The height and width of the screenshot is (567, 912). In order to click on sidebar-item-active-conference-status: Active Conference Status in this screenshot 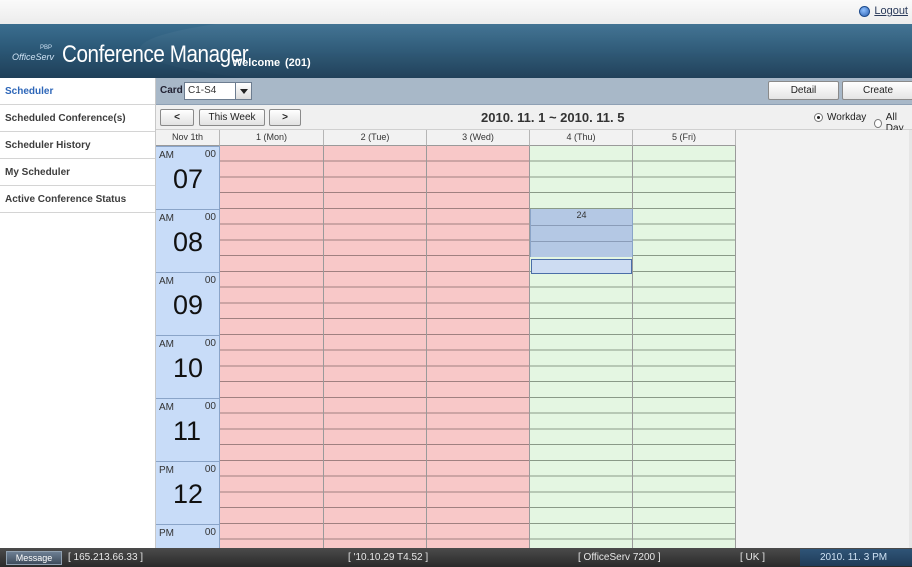, I will do `click(77, 199)`.